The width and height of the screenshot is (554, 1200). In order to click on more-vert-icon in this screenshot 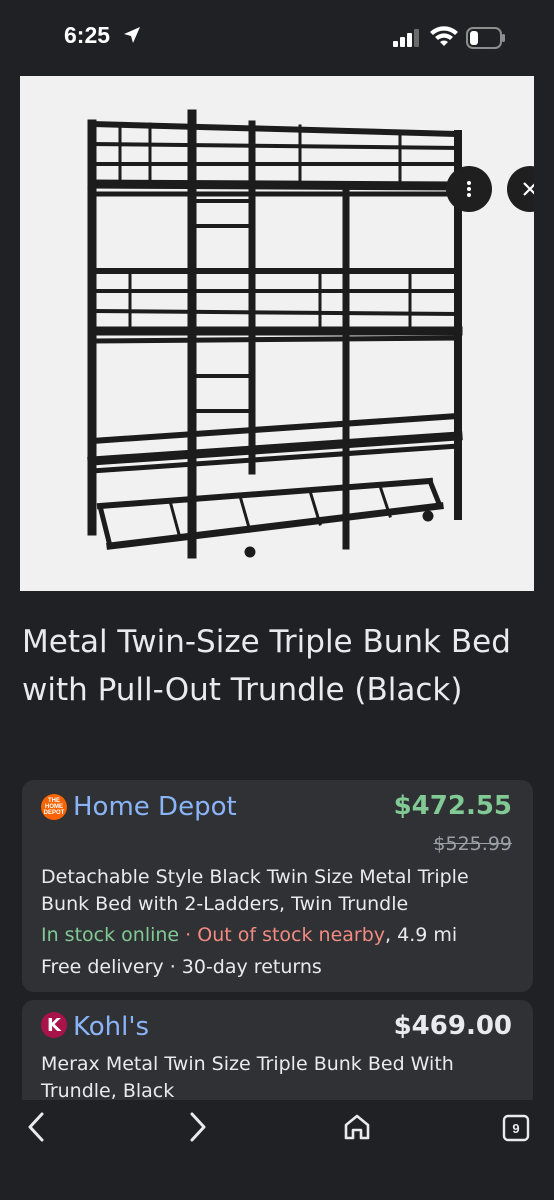, I will do `click(469, 189)`.